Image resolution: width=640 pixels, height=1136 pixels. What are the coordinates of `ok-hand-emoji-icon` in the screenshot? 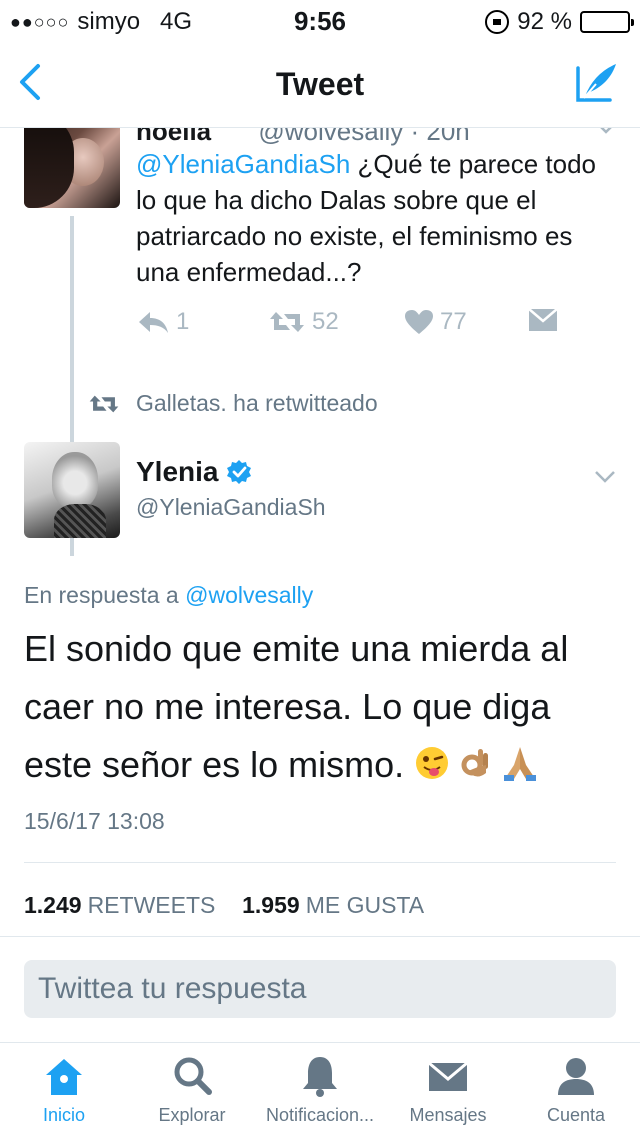 It's located at (475, 763).